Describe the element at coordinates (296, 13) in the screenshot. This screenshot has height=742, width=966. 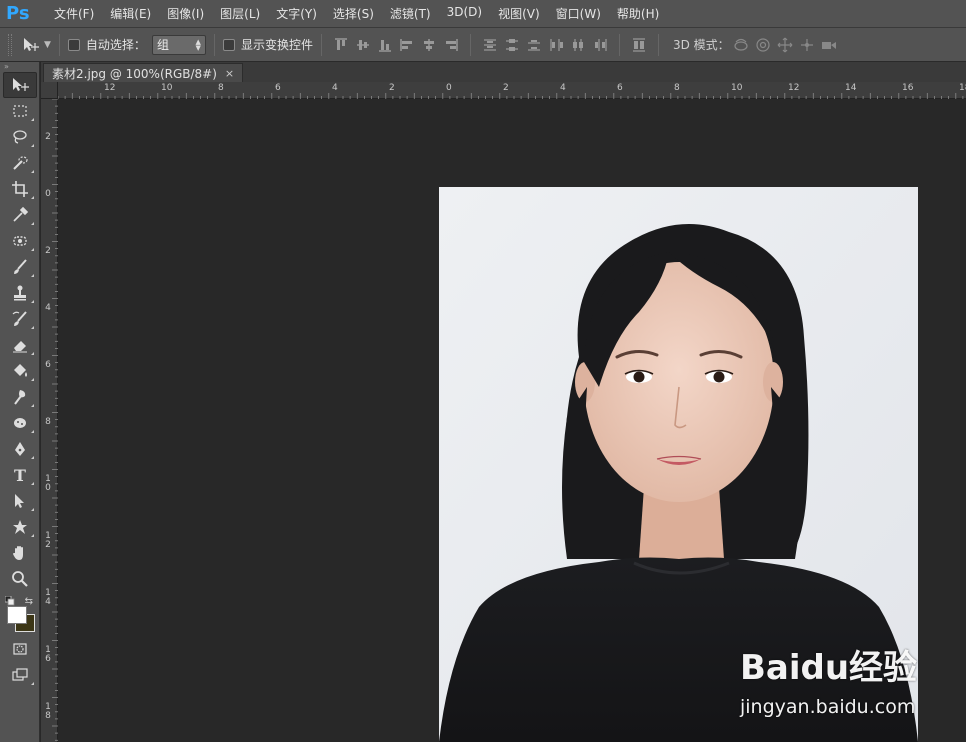
I see `menu-type: 文字(Y)` at that location.